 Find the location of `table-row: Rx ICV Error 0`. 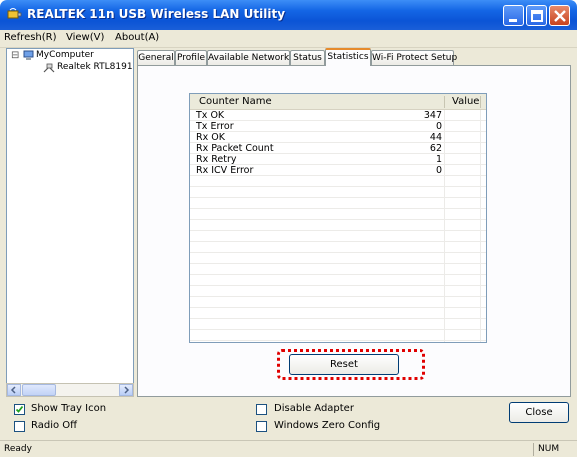

table-row: Rx ICV Error 0 is located at coordinates (338, 170).